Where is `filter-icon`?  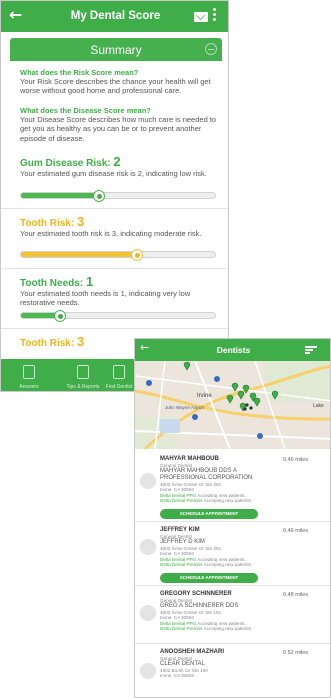
filter-icon is located at coordinates (311, 350).